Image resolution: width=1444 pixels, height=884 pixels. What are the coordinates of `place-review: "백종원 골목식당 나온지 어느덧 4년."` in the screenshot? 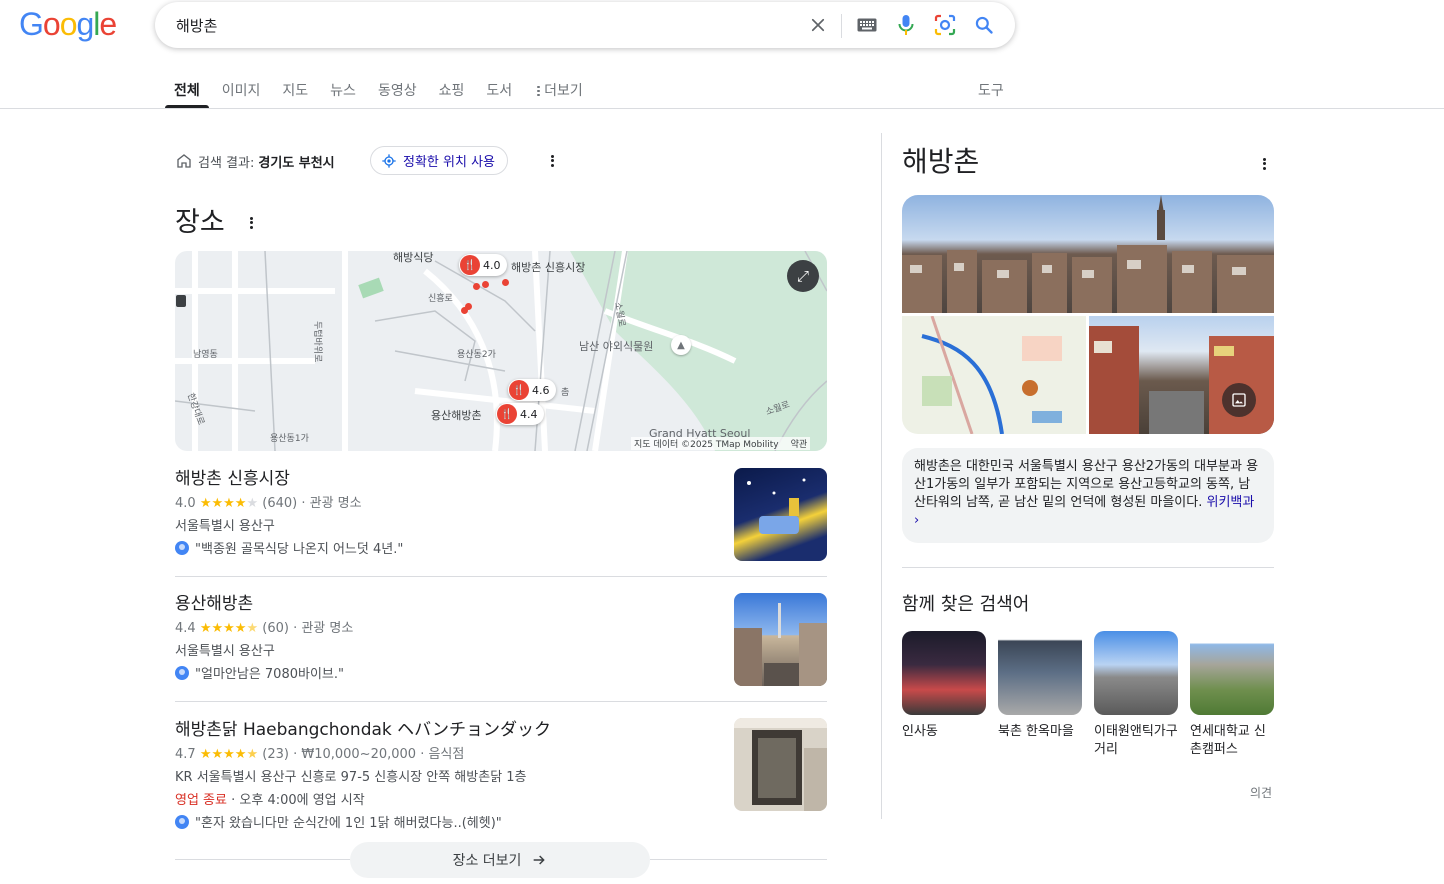 It's located at (299, 549).